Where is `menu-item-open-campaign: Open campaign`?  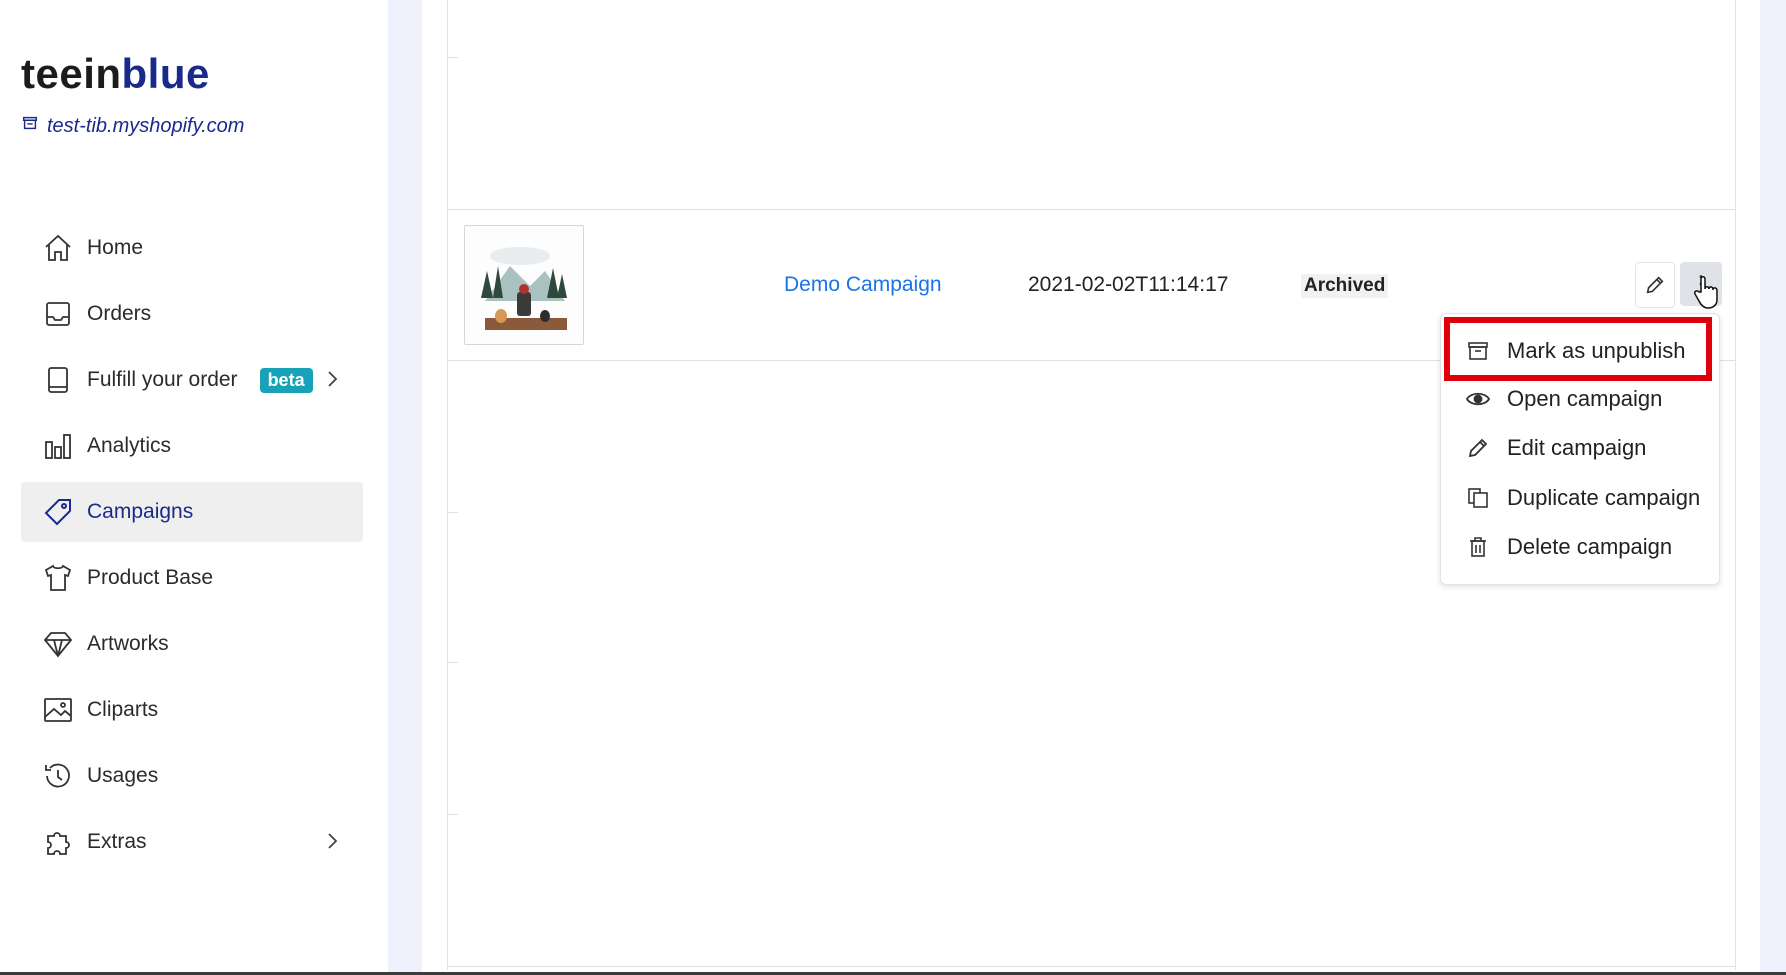
menu-item-open-campaign: Open campaign is located at coordinates (1580, 399).